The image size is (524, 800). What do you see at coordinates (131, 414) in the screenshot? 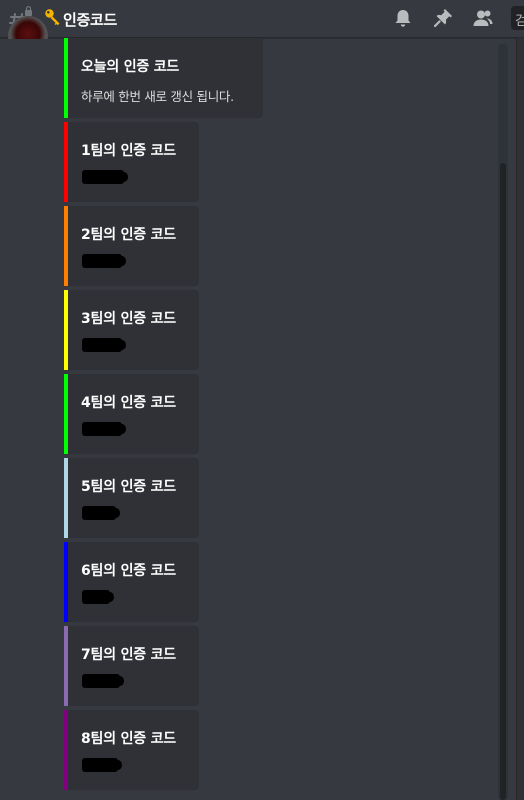
I see `embed-team-4-code: 4팀의 인증 코드` at bounding box center [131, 414].